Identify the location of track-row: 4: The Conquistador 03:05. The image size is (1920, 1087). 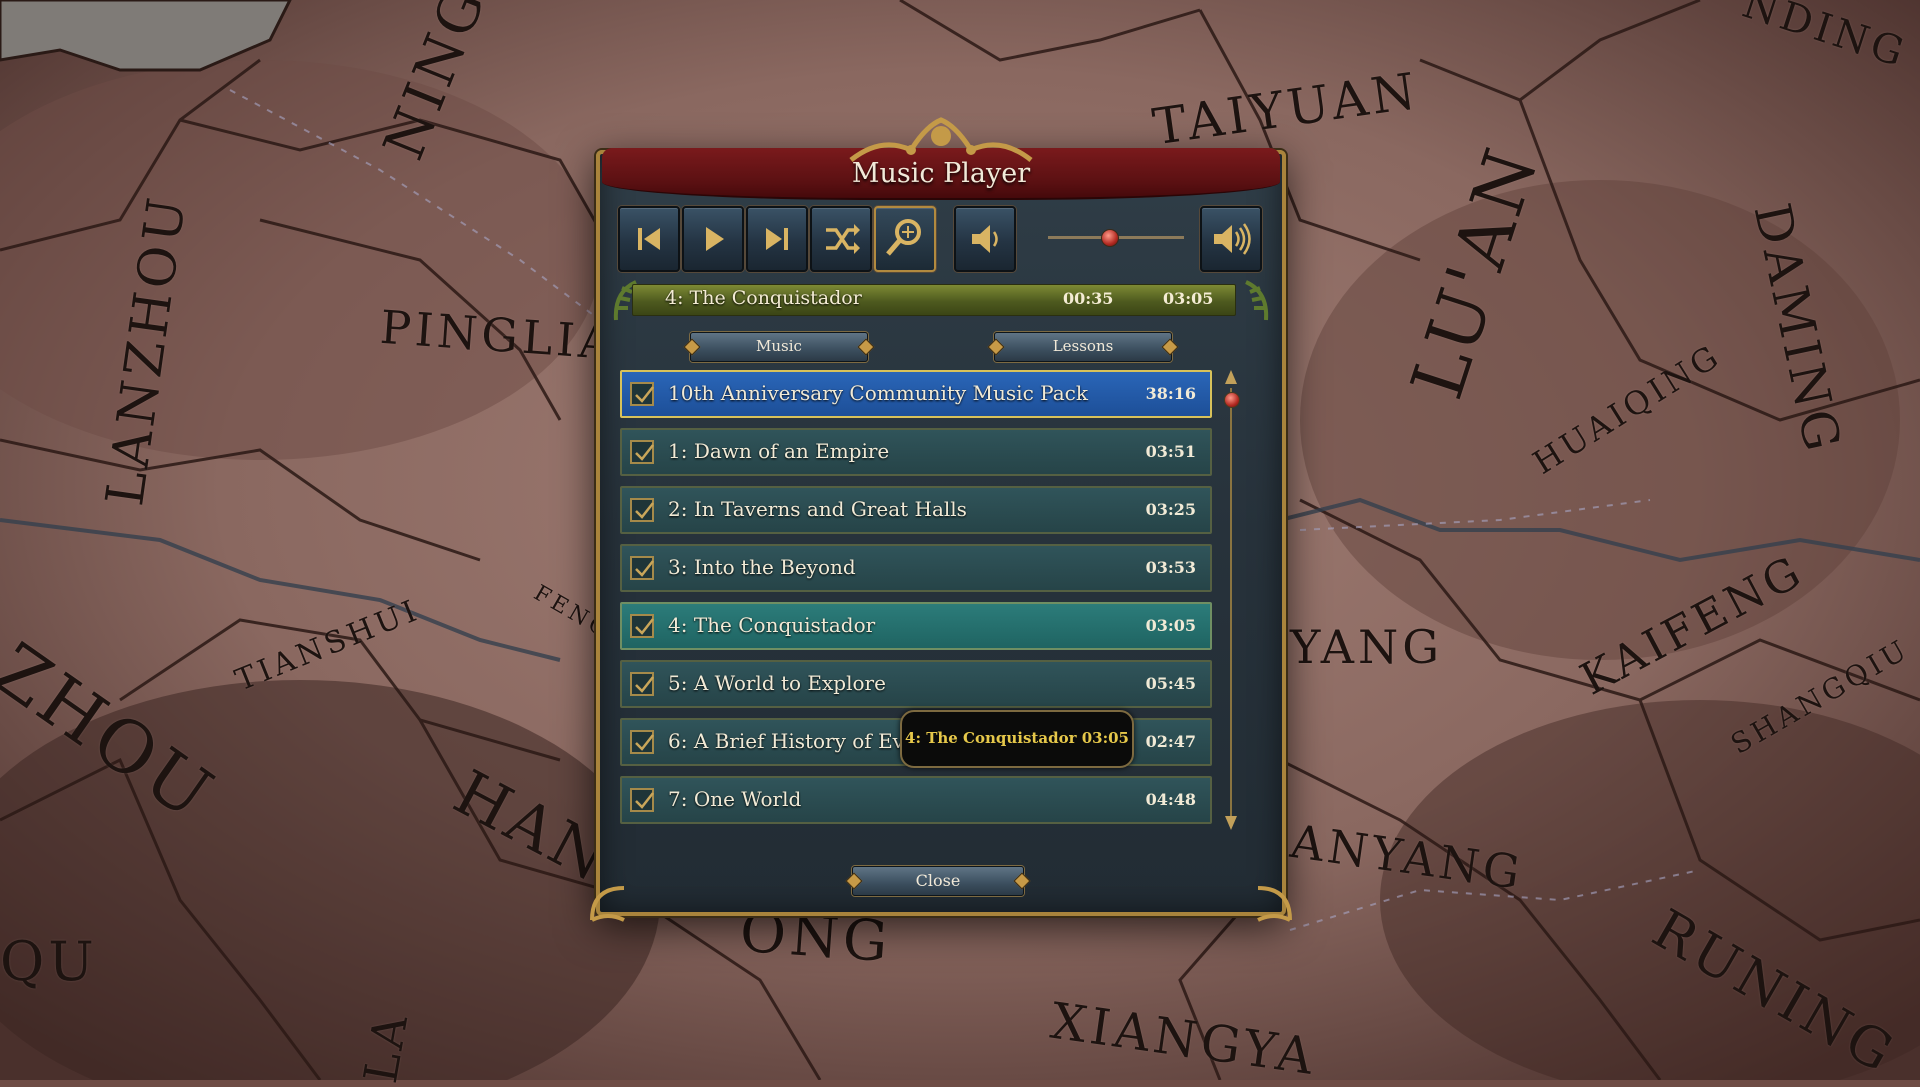
(916, 626).